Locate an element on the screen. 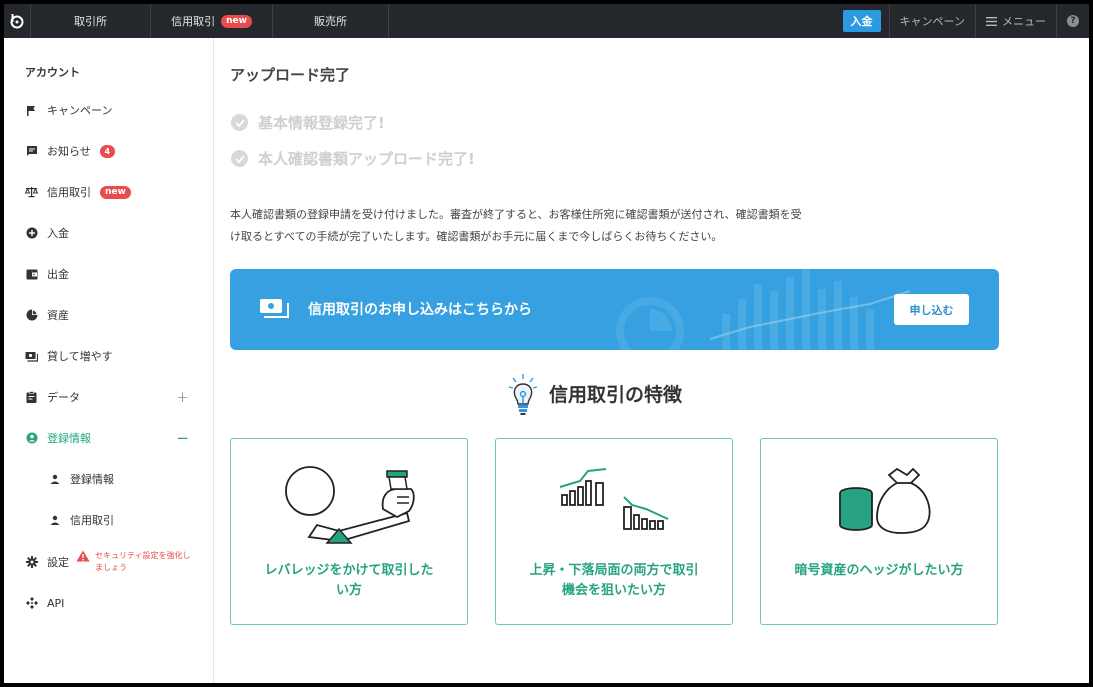  nav-store: 販売所 is located at coordinates (331, 21).